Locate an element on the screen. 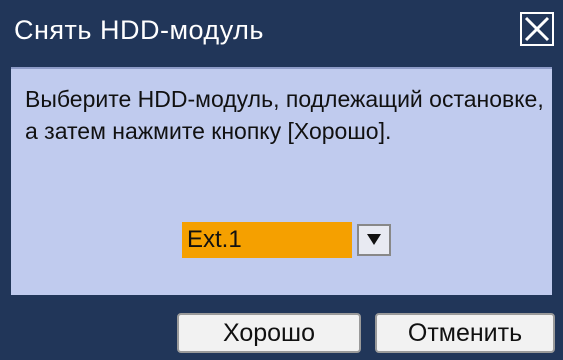 The image size is (563, 360). close-button is located at coordinates (537, 29).